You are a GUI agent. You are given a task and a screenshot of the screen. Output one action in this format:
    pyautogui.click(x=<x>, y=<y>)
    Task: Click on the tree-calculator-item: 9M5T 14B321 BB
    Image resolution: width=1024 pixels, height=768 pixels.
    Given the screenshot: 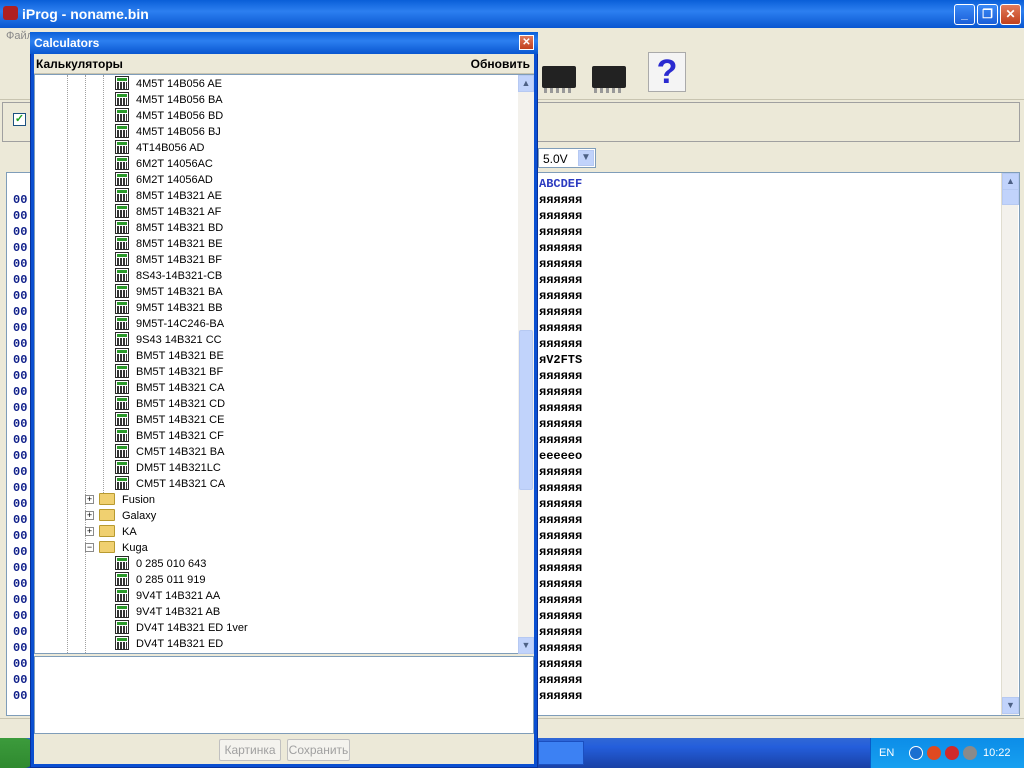 What is the action you would take?
    pyautogui.click(x=275, y=308)
    